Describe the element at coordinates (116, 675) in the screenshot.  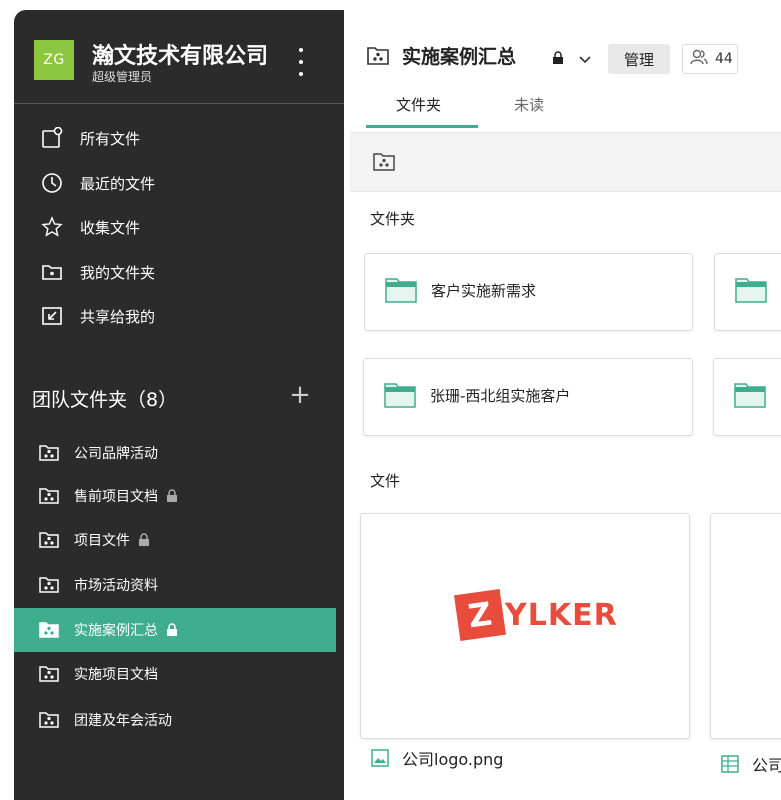
I see `team-folder-label: 实施项目文档` at that location.